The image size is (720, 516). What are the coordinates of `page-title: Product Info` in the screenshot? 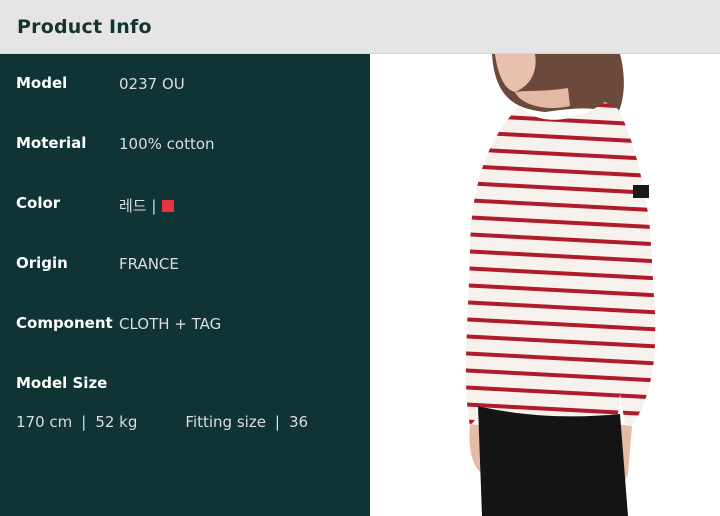 It's located at (84, 27).